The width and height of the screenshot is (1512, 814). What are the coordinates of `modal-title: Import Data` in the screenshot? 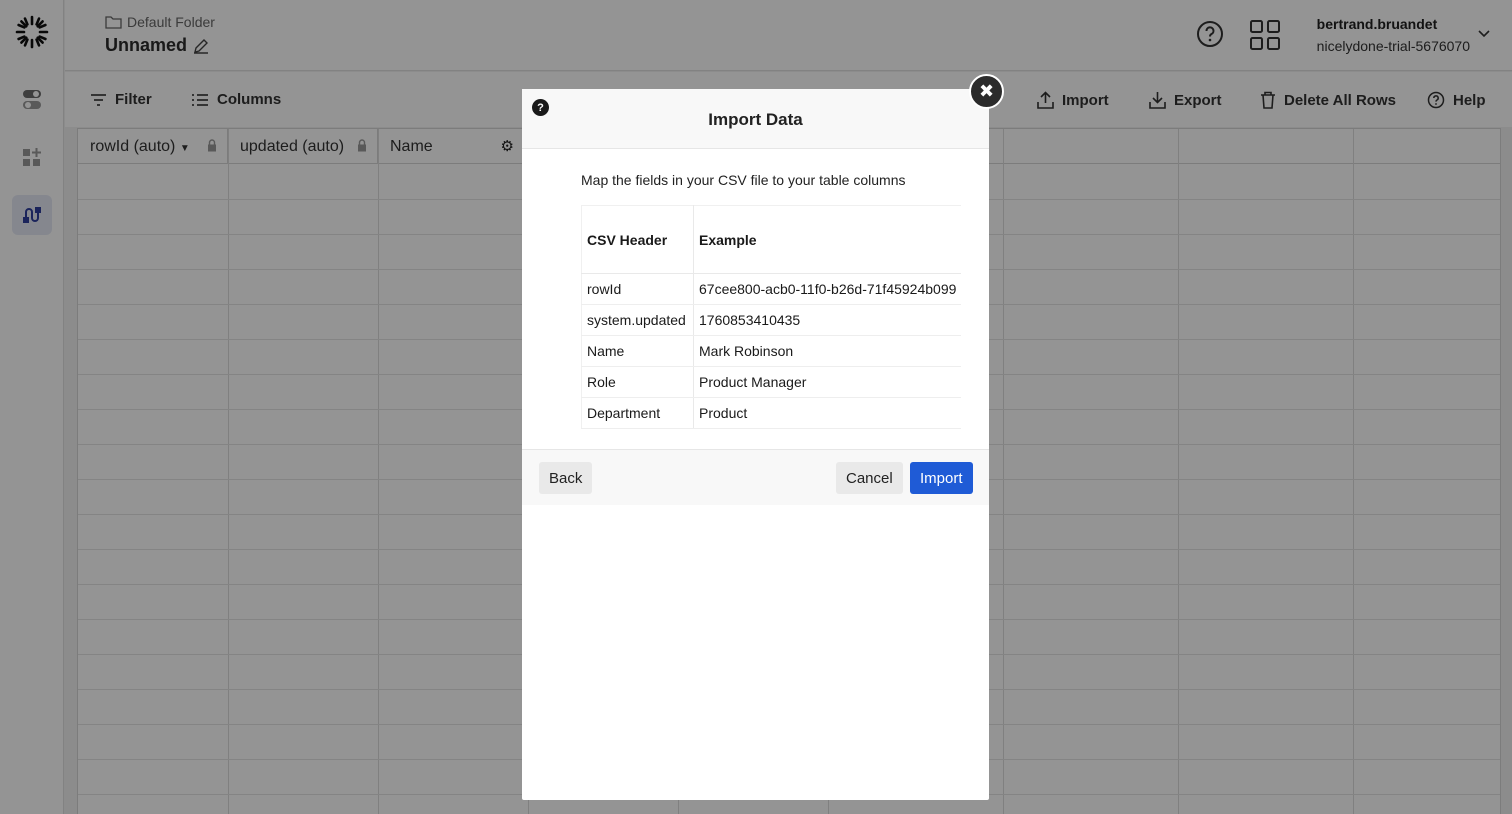 It's located at (755, 119).